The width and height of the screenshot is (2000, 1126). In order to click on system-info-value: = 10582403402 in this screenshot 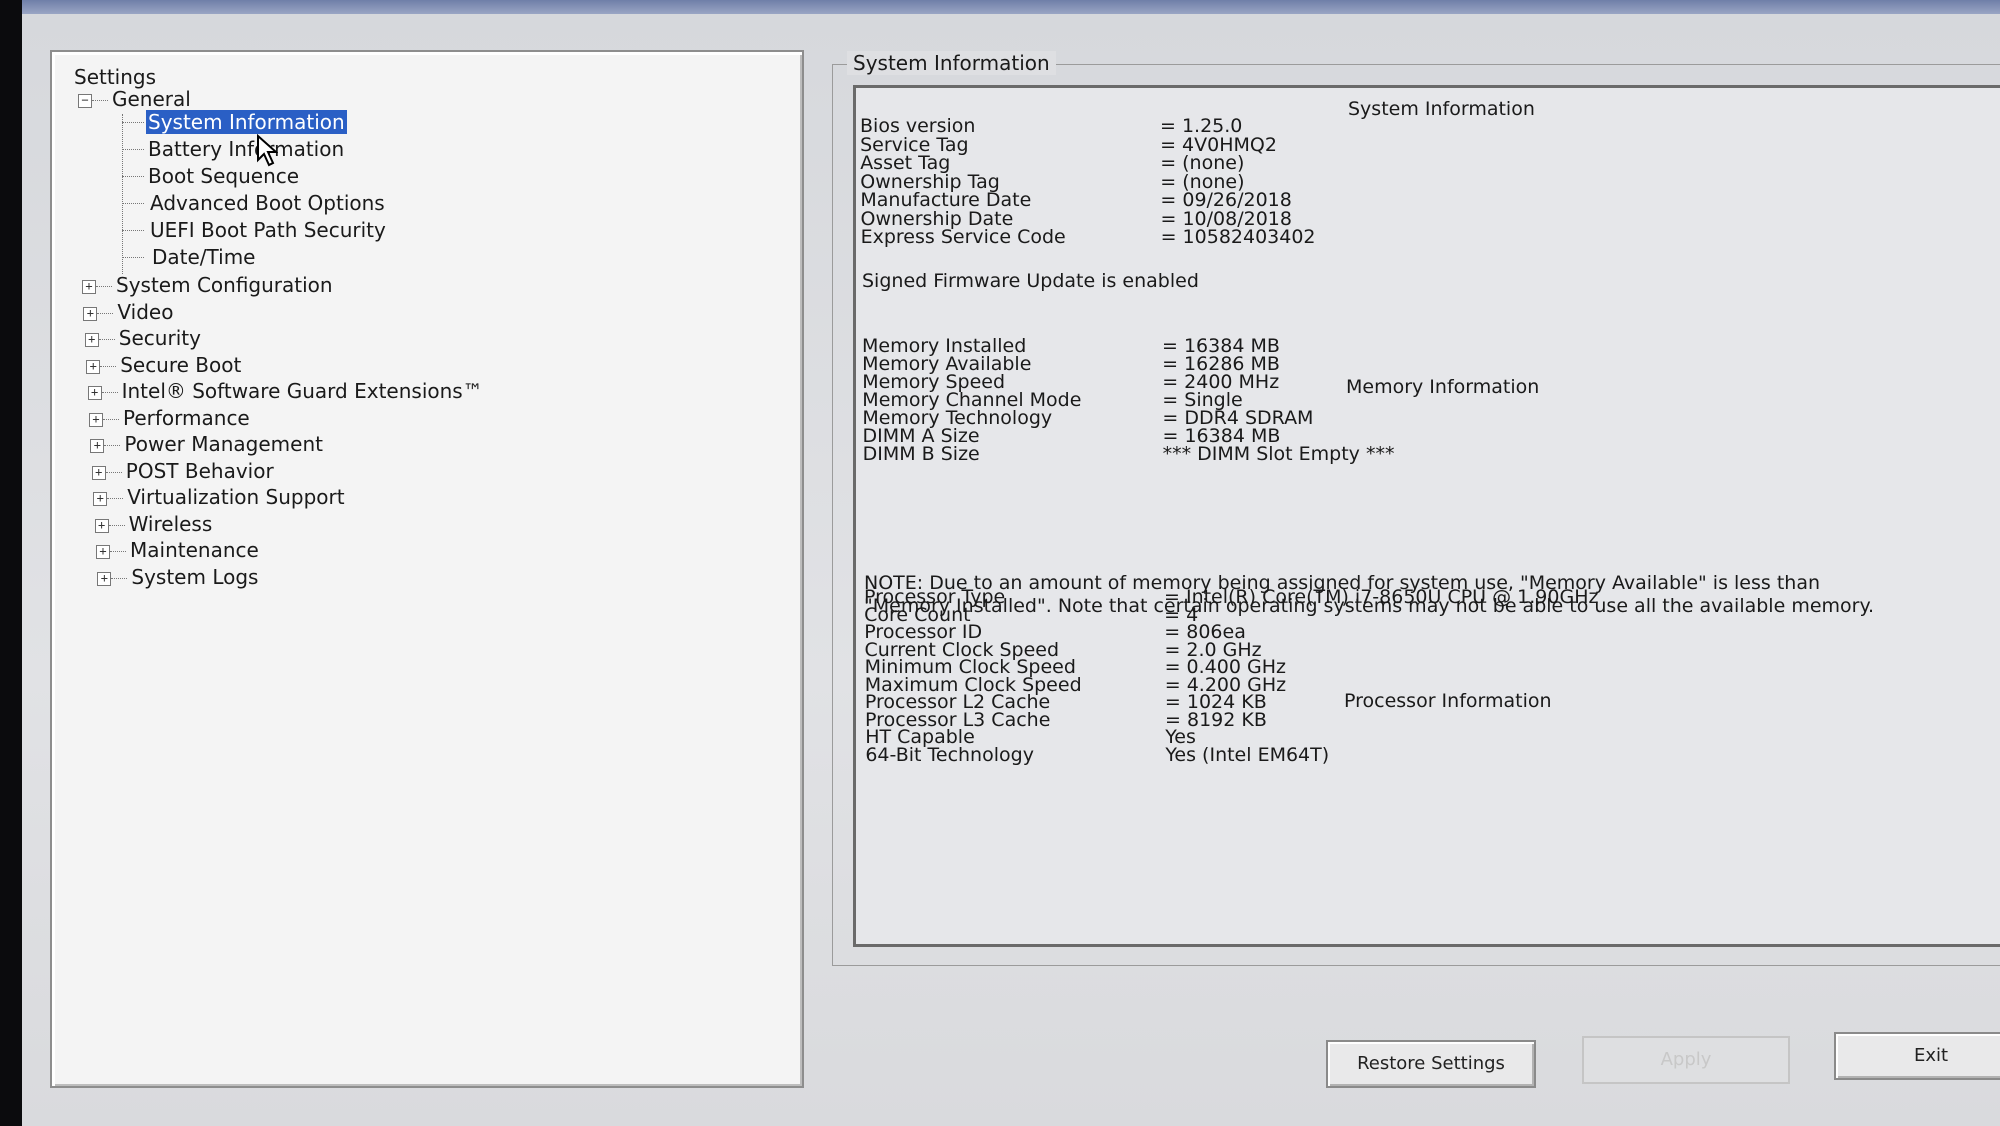, I will do `click(1238, 237)`.